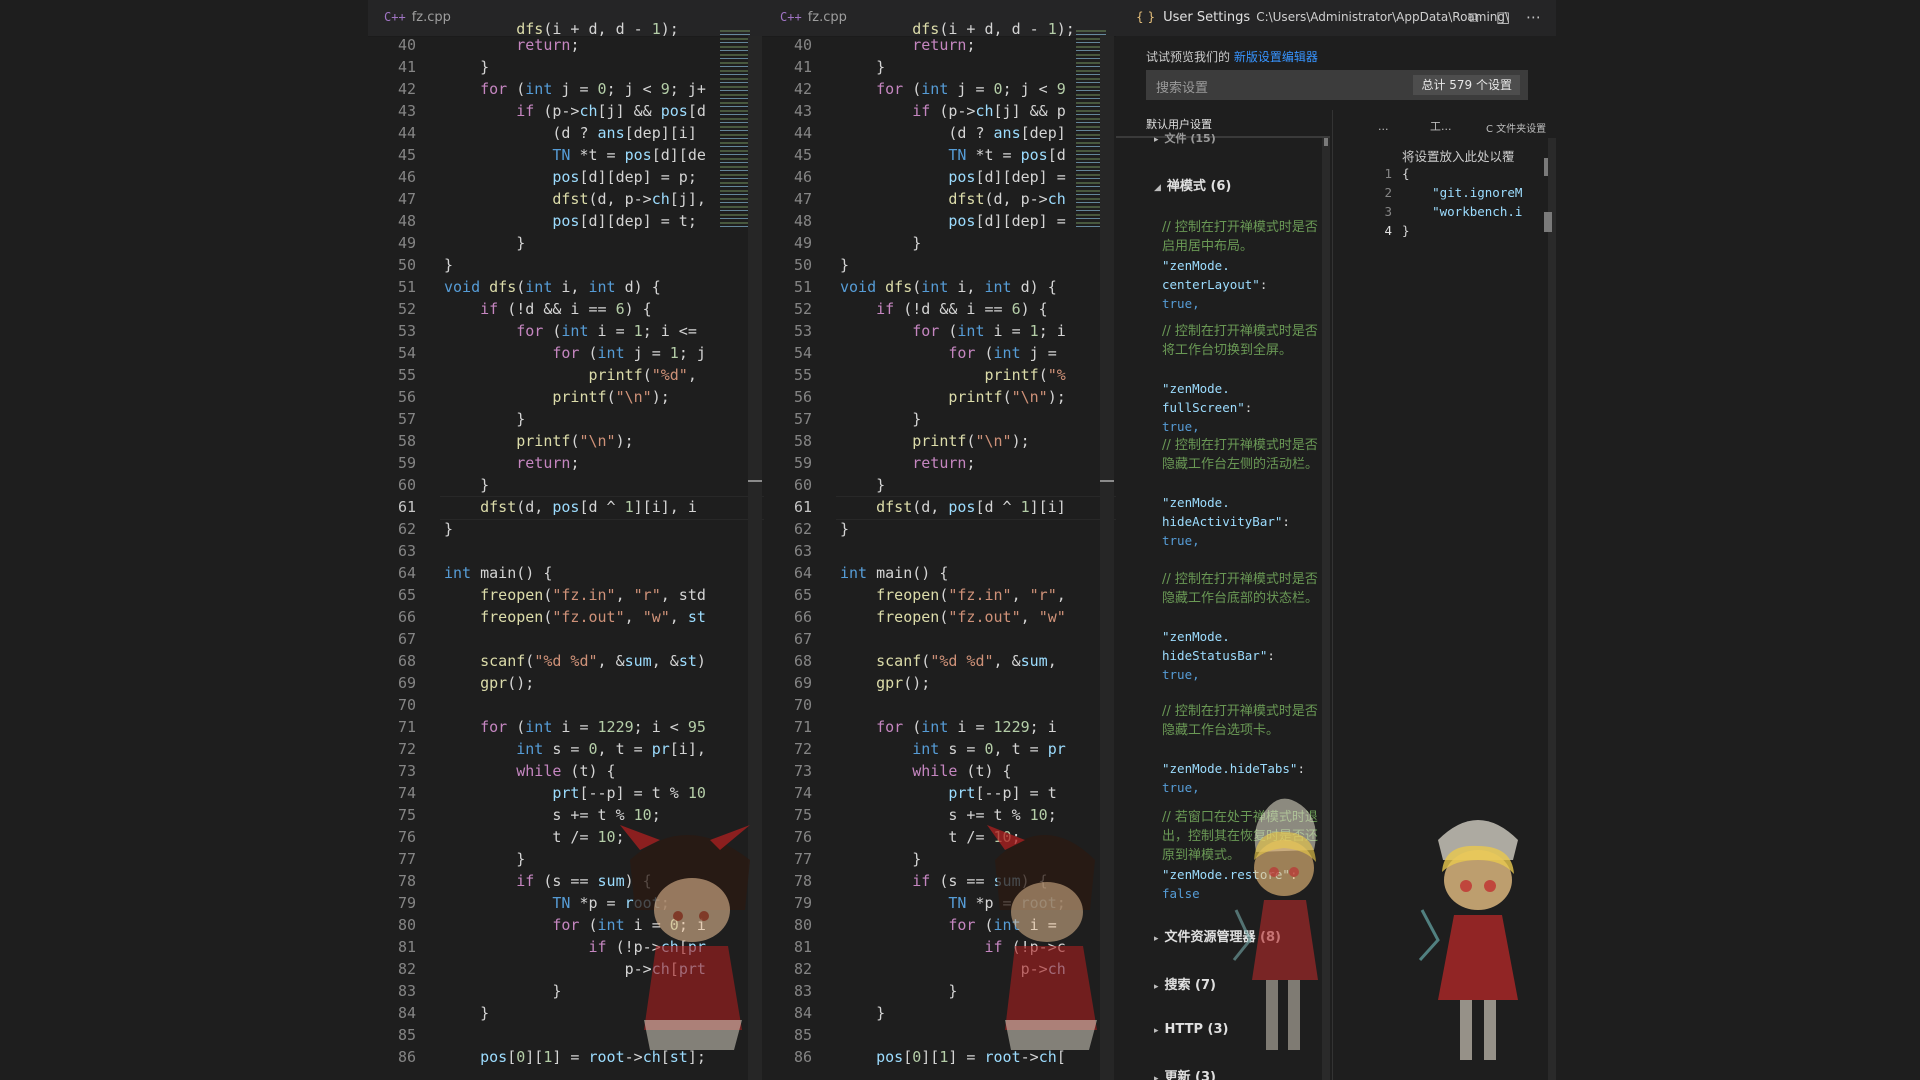 This screenshot has height=1080, width=1920. I want to click on code-line: 54 for (int j = 1; j, so click(566, 353).